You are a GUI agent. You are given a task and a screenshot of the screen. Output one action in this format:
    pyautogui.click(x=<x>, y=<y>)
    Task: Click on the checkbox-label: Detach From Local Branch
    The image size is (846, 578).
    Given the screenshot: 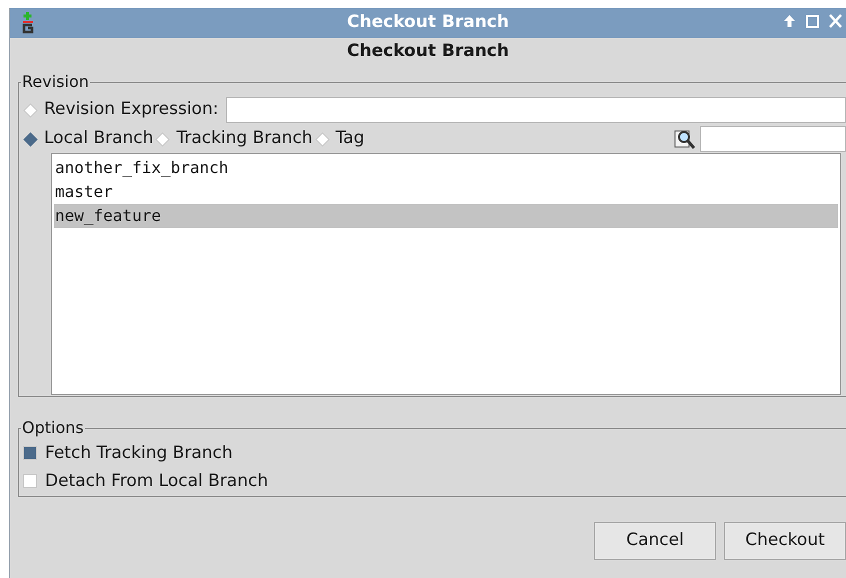 What is the action you would take?
    pyautogui.click(x=156, y=481)
    